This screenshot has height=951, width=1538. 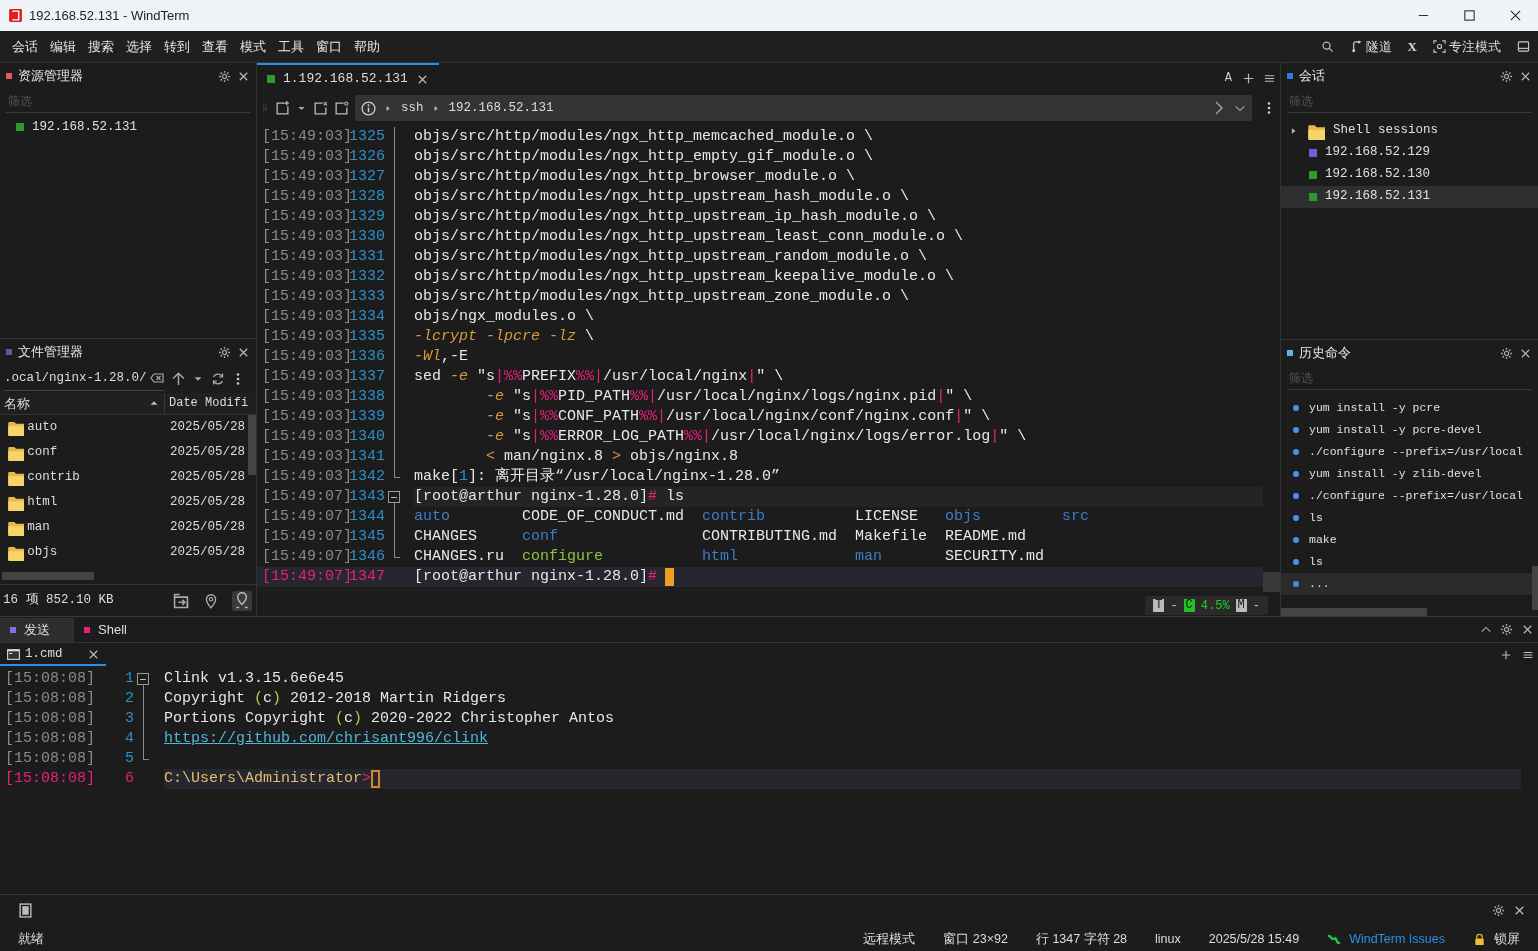 What do you see at coordinates (367, 497) in the screenshot?
I see `line-number: 1343` at bounding box center [367, 497].